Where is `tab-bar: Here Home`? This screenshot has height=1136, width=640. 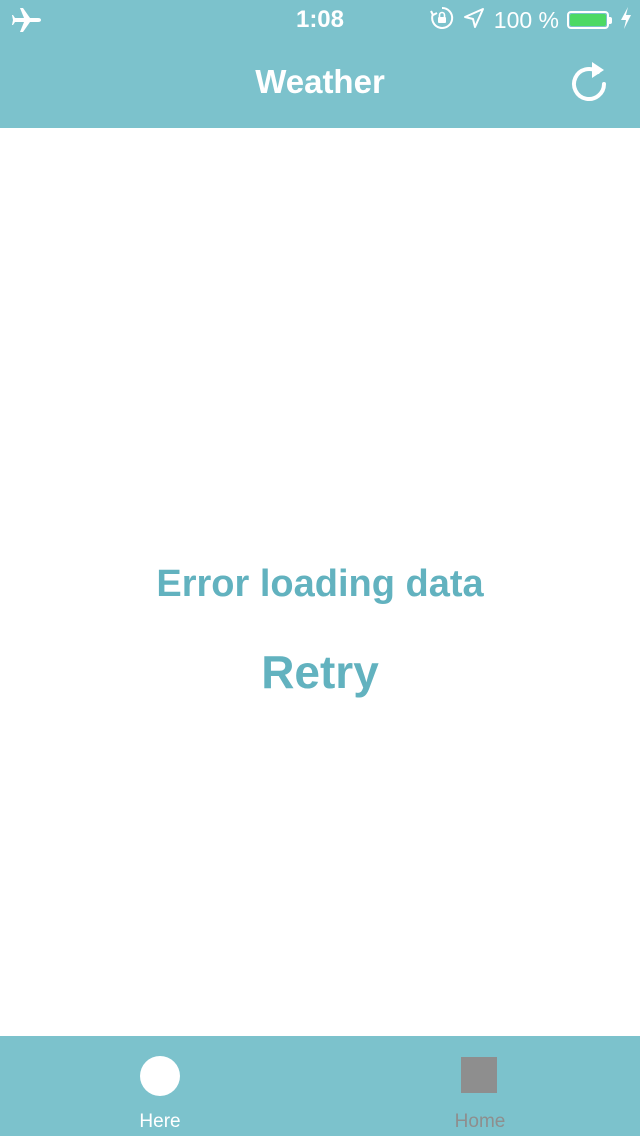 tab-bar: Here Home is located at coordinates (320, 1086).